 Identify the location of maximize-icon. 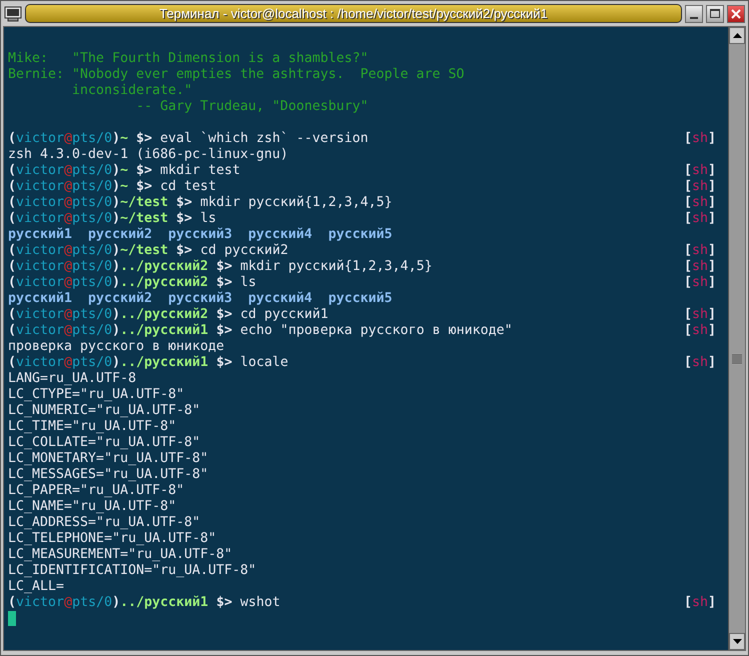
(715, 13).